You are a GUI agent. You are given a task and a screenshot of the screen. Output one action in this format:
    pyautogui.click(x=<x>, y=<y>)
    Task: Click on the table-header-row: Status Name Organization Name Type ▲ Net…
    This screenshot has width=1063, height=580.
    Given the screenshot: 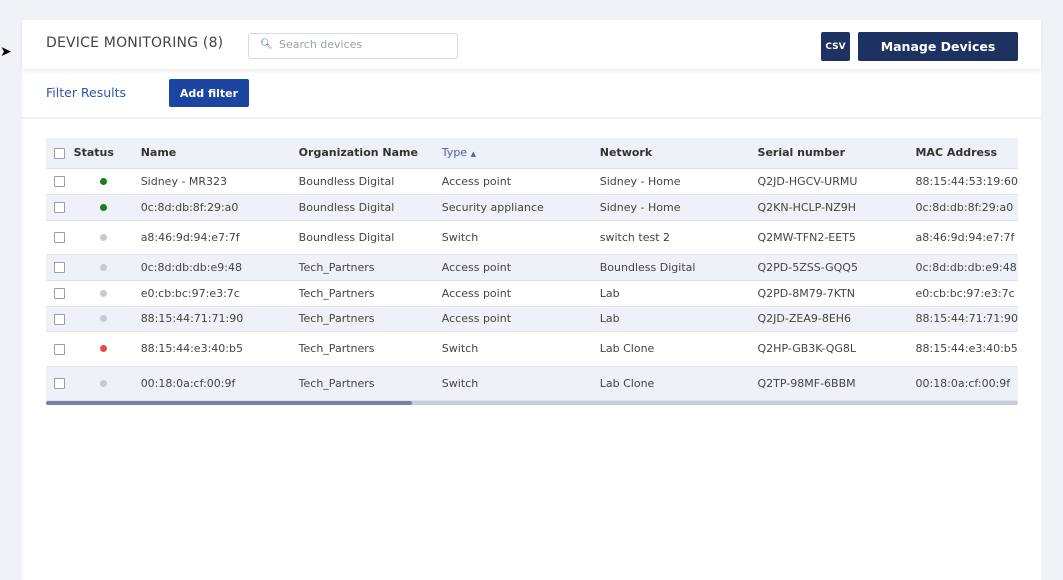 What is the action you would take?
    pyautogui.click(x=532, y=153)
    